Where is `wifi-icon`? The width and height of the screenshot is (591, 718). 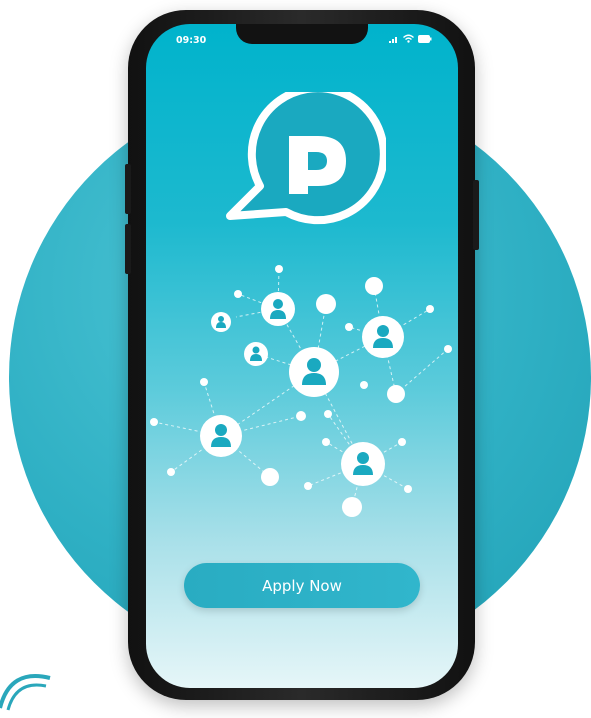 wifi-icon is located at coordinates (408, 38).